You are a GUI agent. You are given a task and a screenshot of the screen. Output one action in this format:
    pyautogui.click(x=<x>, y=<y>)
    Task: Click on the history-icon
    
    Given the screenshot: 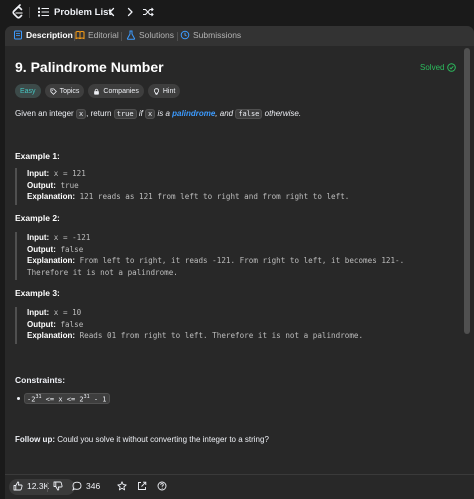 What is the action you would take?
    pyautogui.click(x=185, y=35)
    